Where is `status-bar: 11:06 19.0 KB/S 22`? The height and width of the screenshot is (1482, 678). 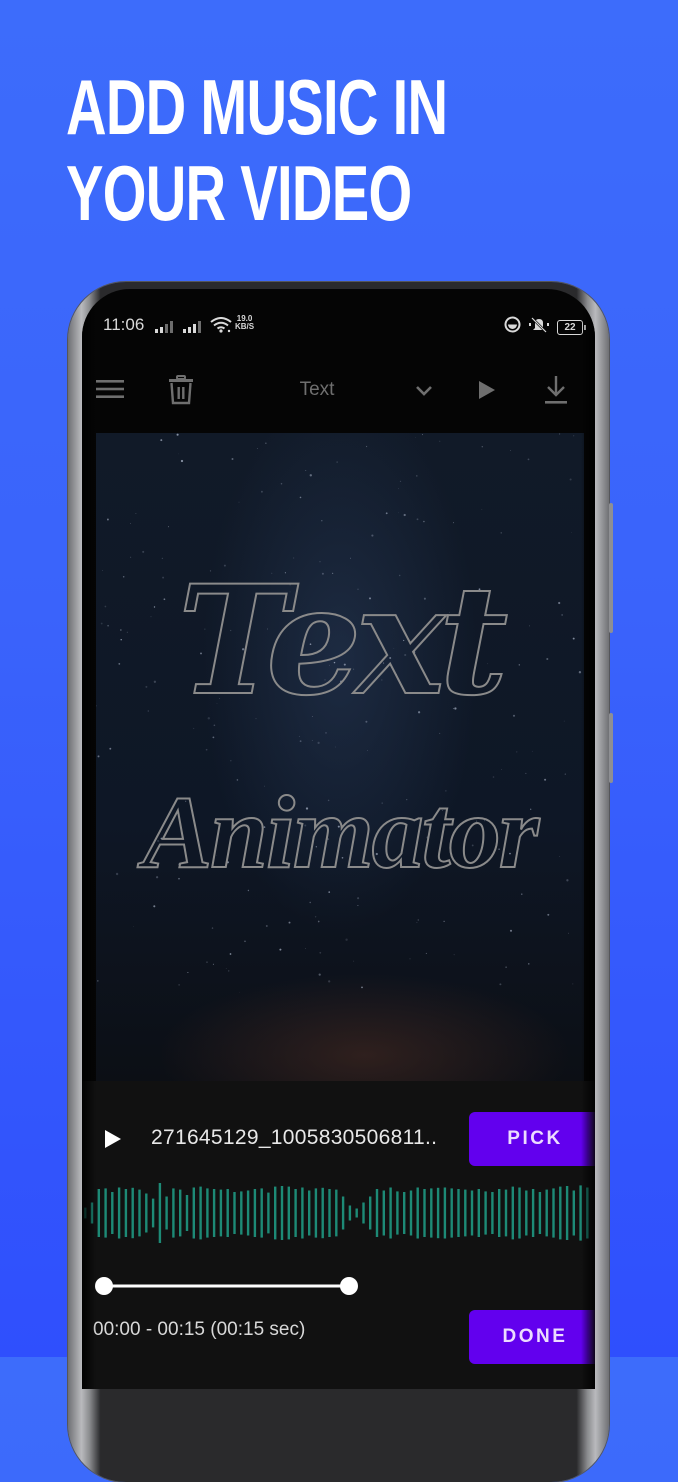
status-bar: 11:06 19.0 KB/S 22 is located at coordinates (338, 325).